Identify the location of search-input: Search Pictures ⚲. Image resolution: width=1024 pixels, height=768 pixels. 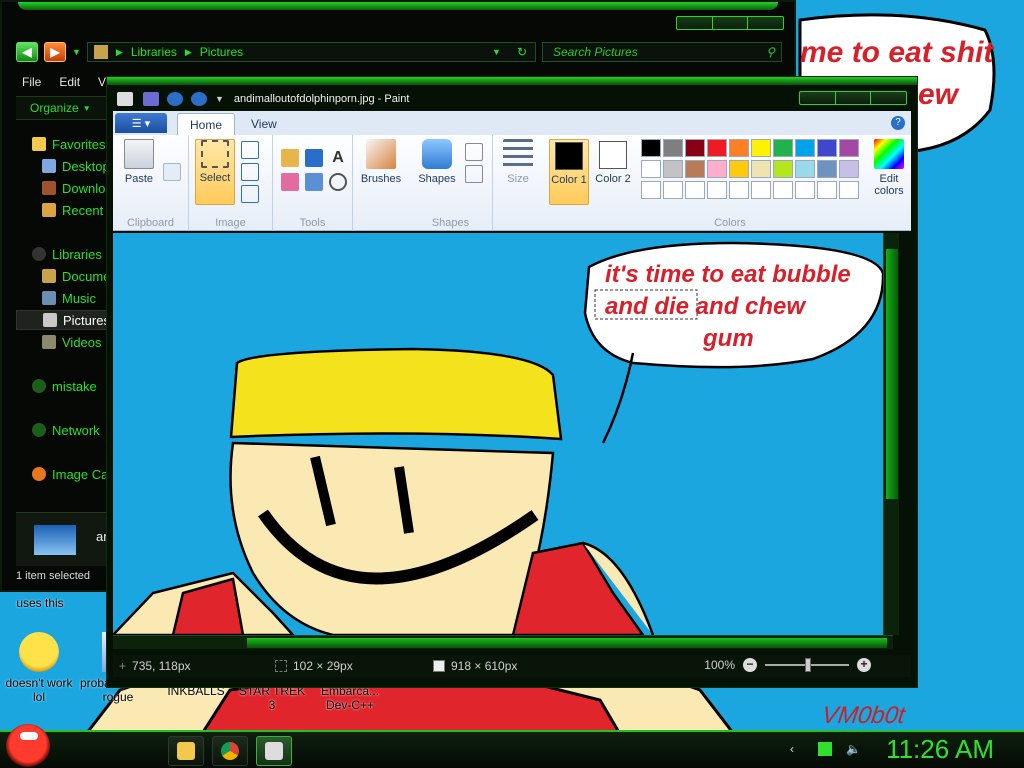
(662, 52).